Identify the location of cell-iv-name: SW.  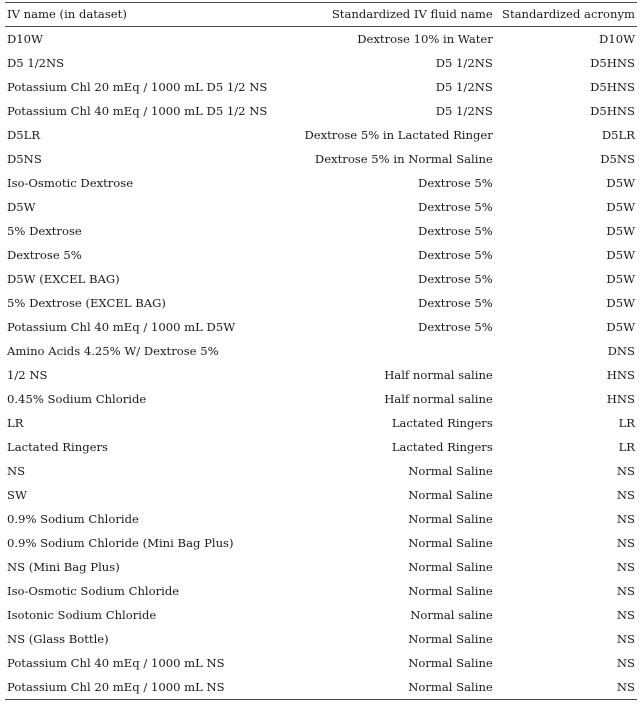
(17, 495).